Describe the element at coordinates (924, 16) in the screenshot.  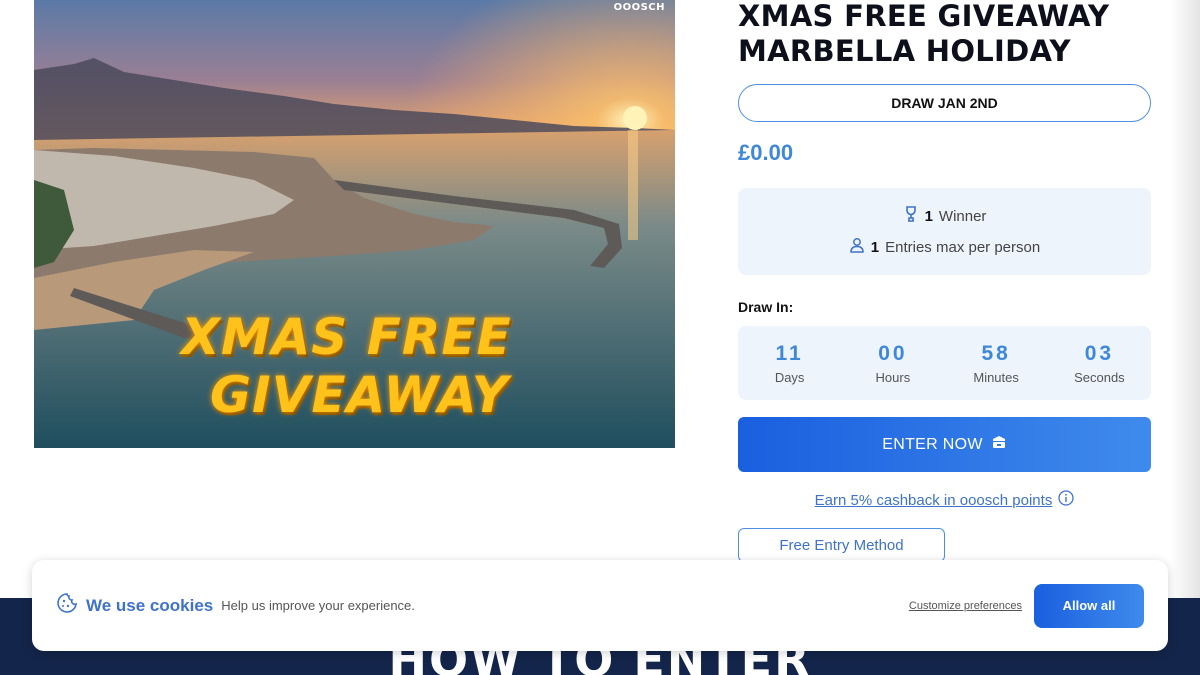
I see `product-title-line1: XMAS FREE GIVEAWAY` at that location.